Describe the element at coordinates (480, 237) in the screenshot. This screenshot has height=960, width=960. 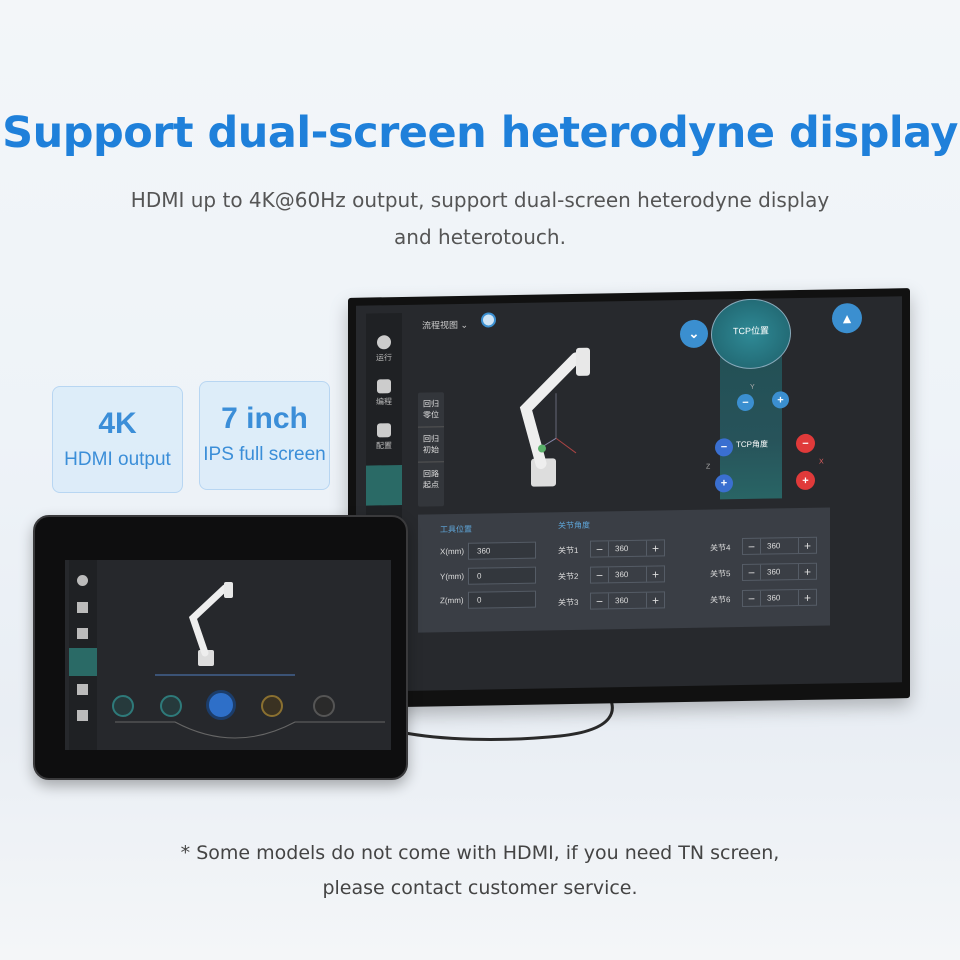
I see `subtitle-line-2: and heterotouch.` at that location.